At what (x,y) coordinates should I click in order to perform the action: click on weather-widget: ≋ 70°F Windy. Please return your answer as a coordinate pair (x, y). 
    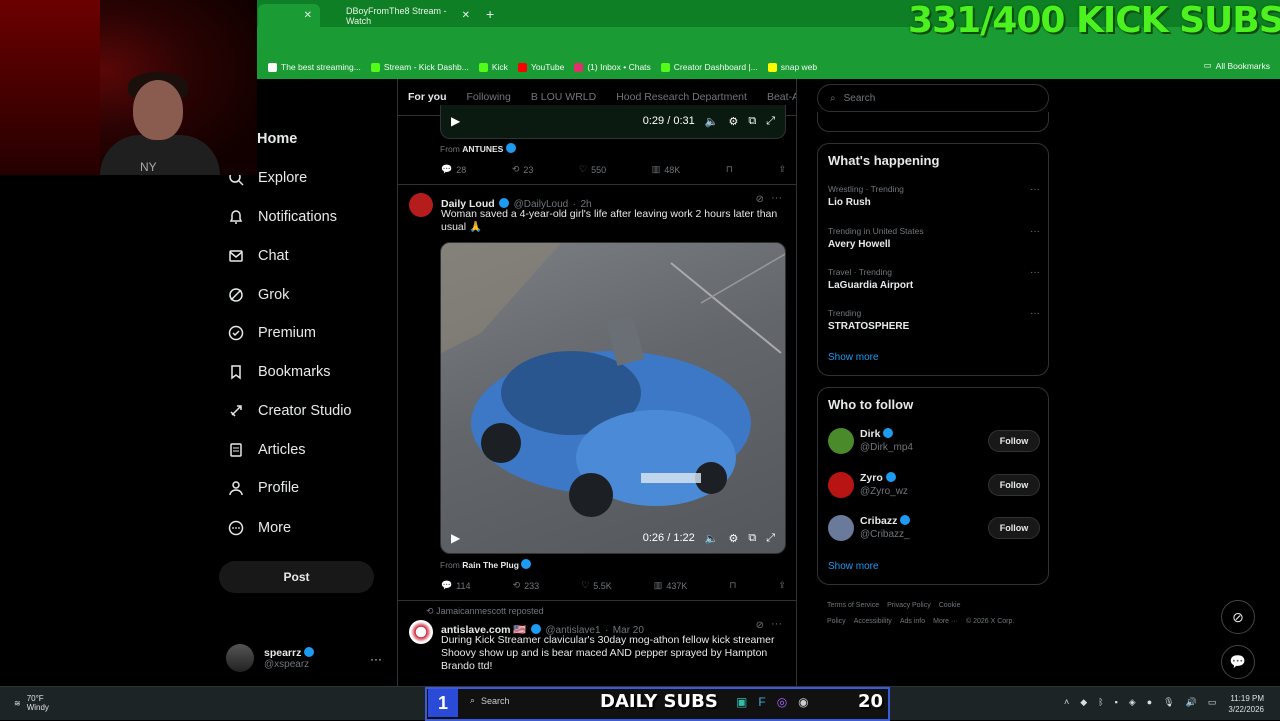
    Looking at the image, I should click on (31, 703).